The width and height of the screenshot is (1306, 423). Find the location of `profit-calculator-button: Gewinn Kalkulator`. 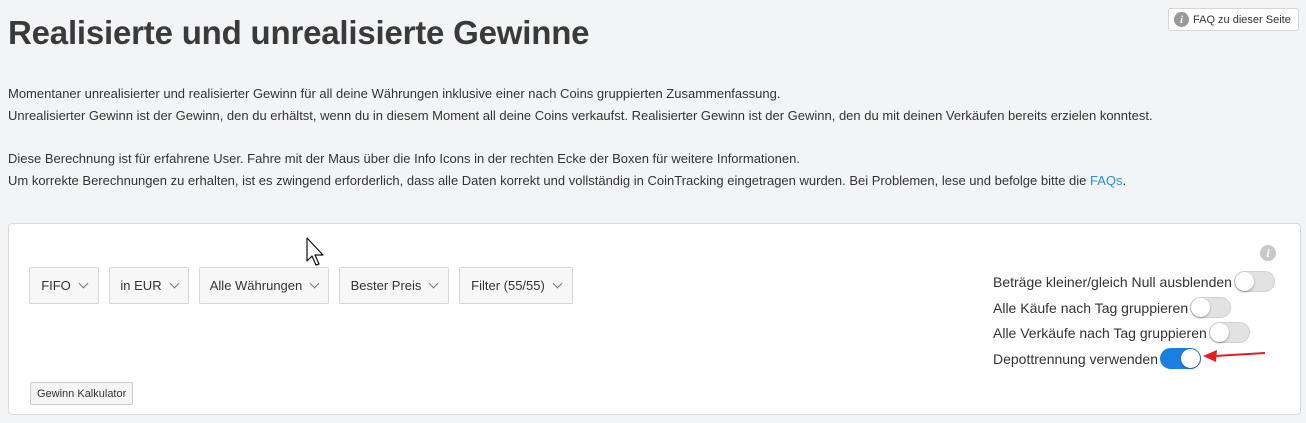

profit-calculator-button: Gewinn Kalkulator is located at coordinates (82, 393).